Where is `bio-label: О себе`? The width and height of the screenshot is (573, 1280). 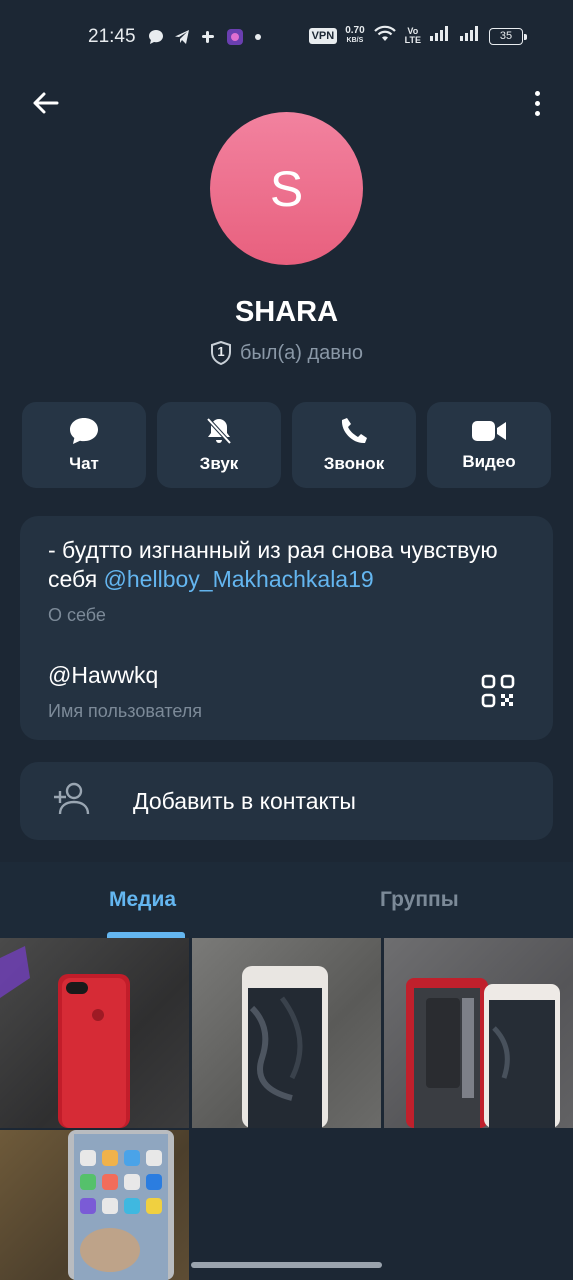
bio-label: О себе is located at coordinates (77, 615).